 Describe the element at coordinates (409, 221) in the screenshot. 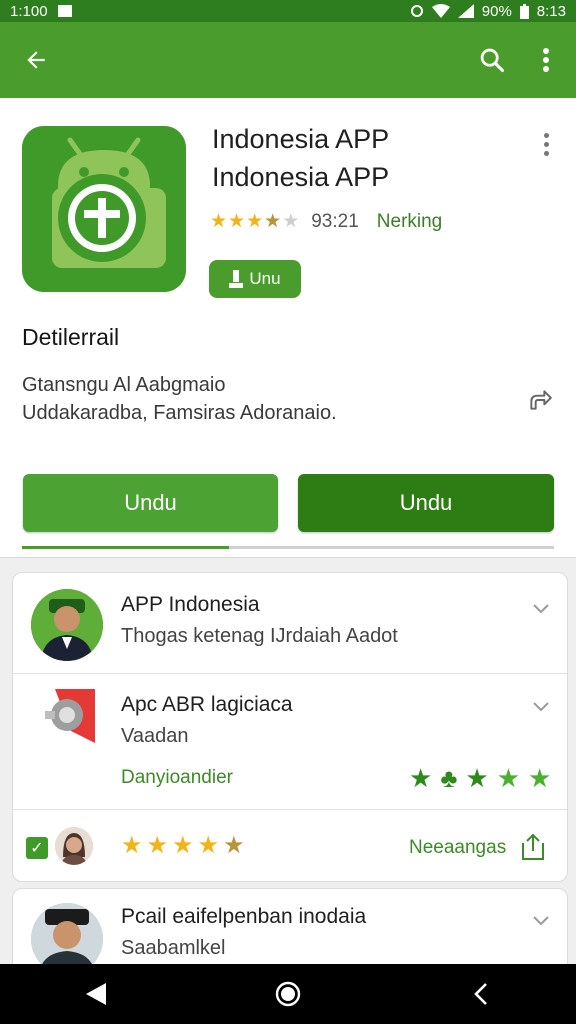

I see `rating-status: Nerking` at that location.